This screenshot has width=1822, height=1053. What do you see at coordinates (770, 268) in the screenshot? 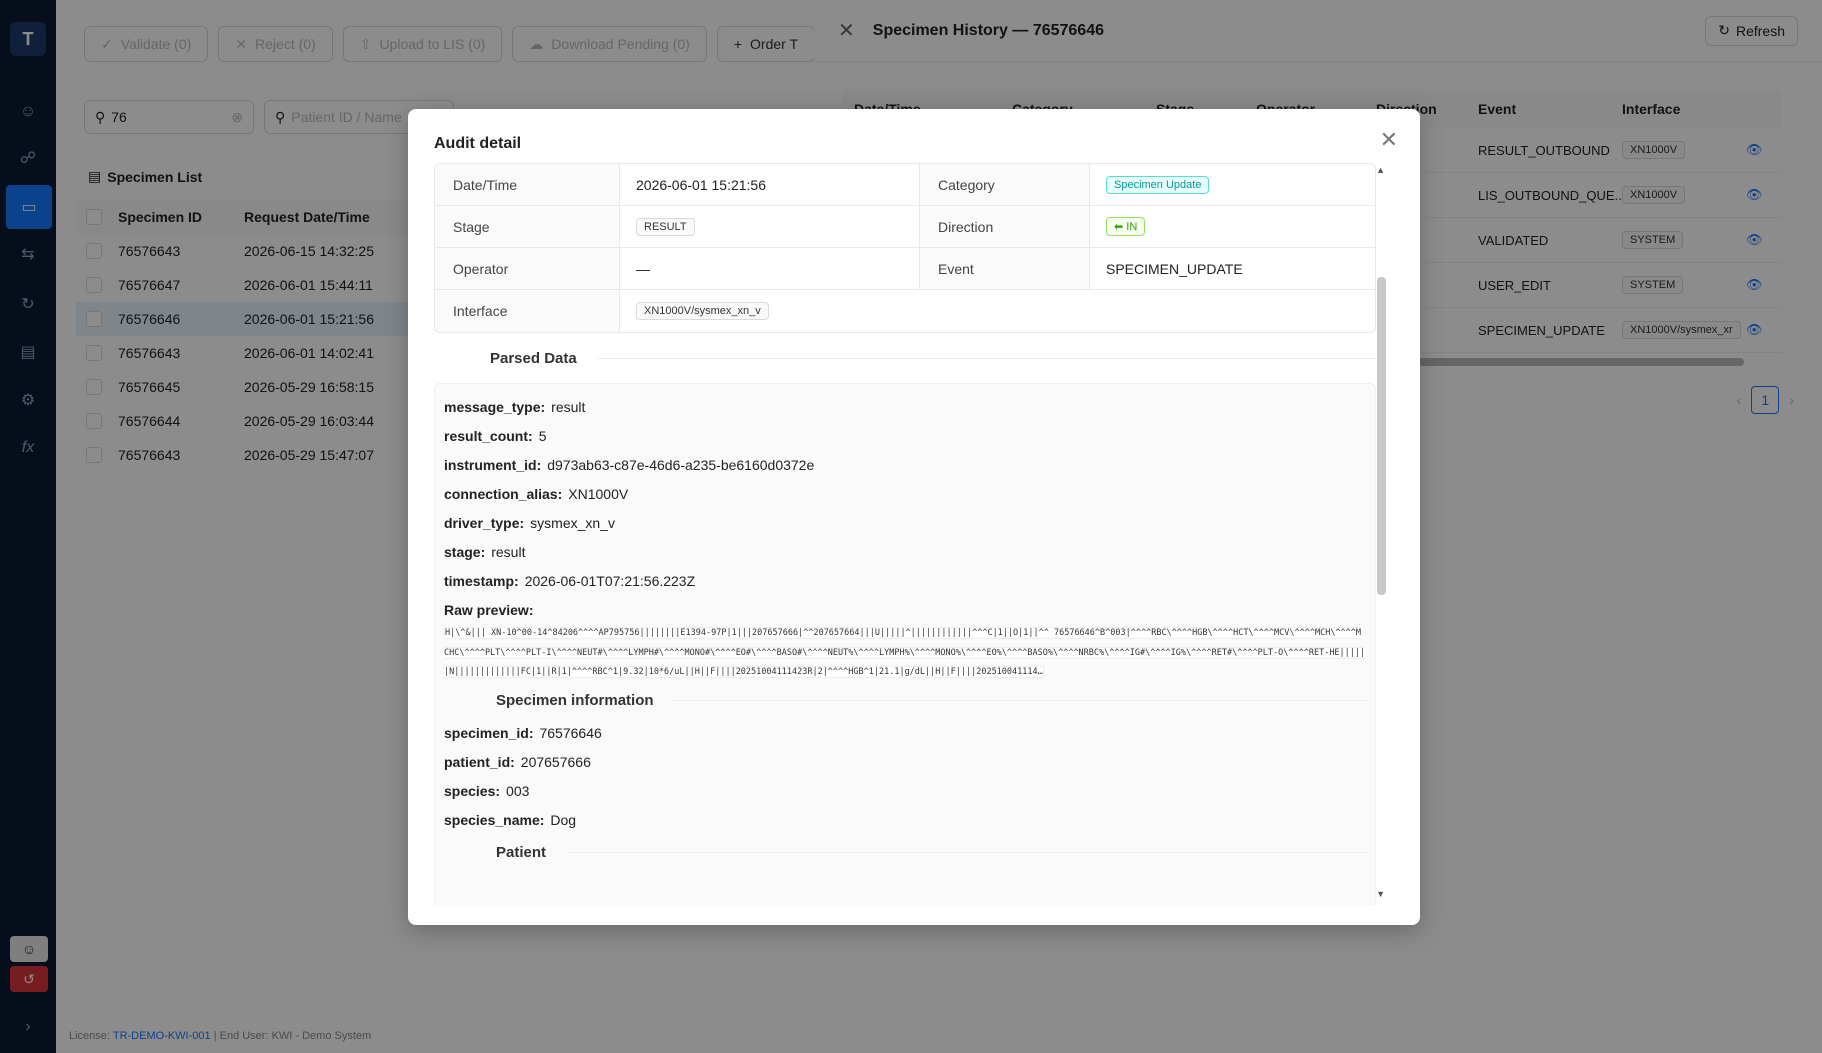
I see `operator-value: —` at bounding box center [770, 268].